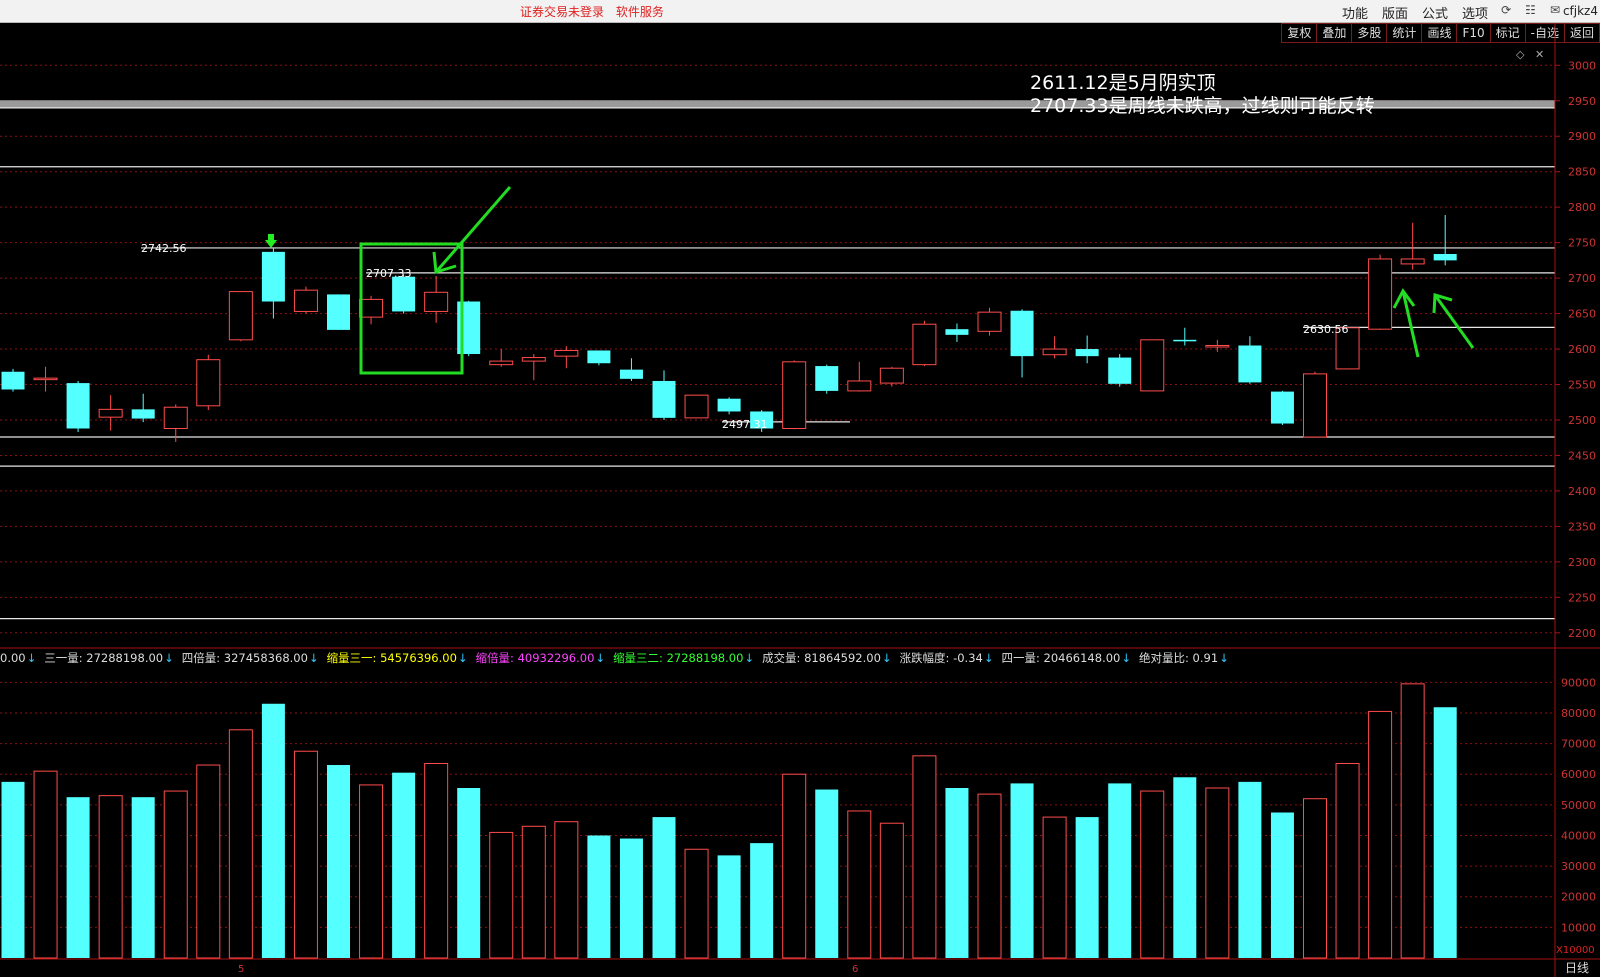 The image size is (1600, 977). I want to click on indicator-text: 四倍量: 327458368.00, so click(244, 658).